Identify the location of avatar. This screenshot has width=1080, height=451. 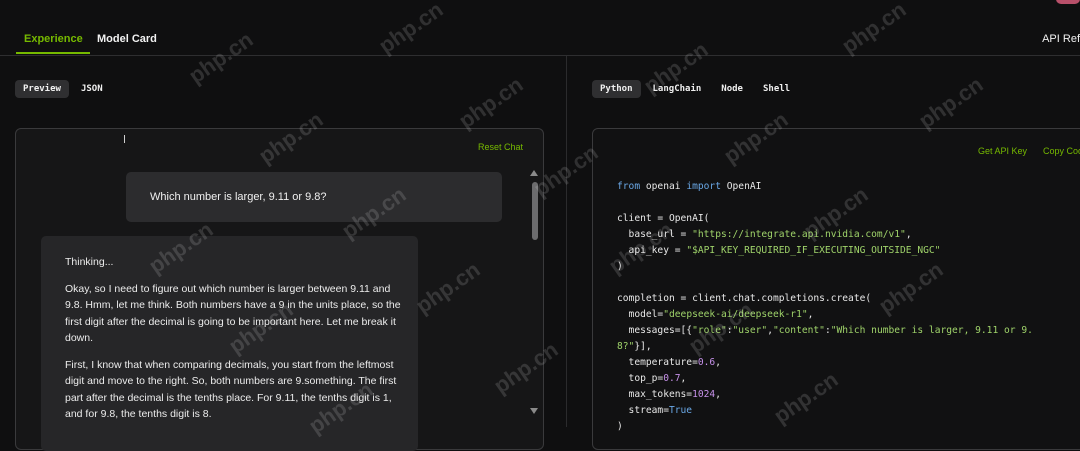
(1068, 2).